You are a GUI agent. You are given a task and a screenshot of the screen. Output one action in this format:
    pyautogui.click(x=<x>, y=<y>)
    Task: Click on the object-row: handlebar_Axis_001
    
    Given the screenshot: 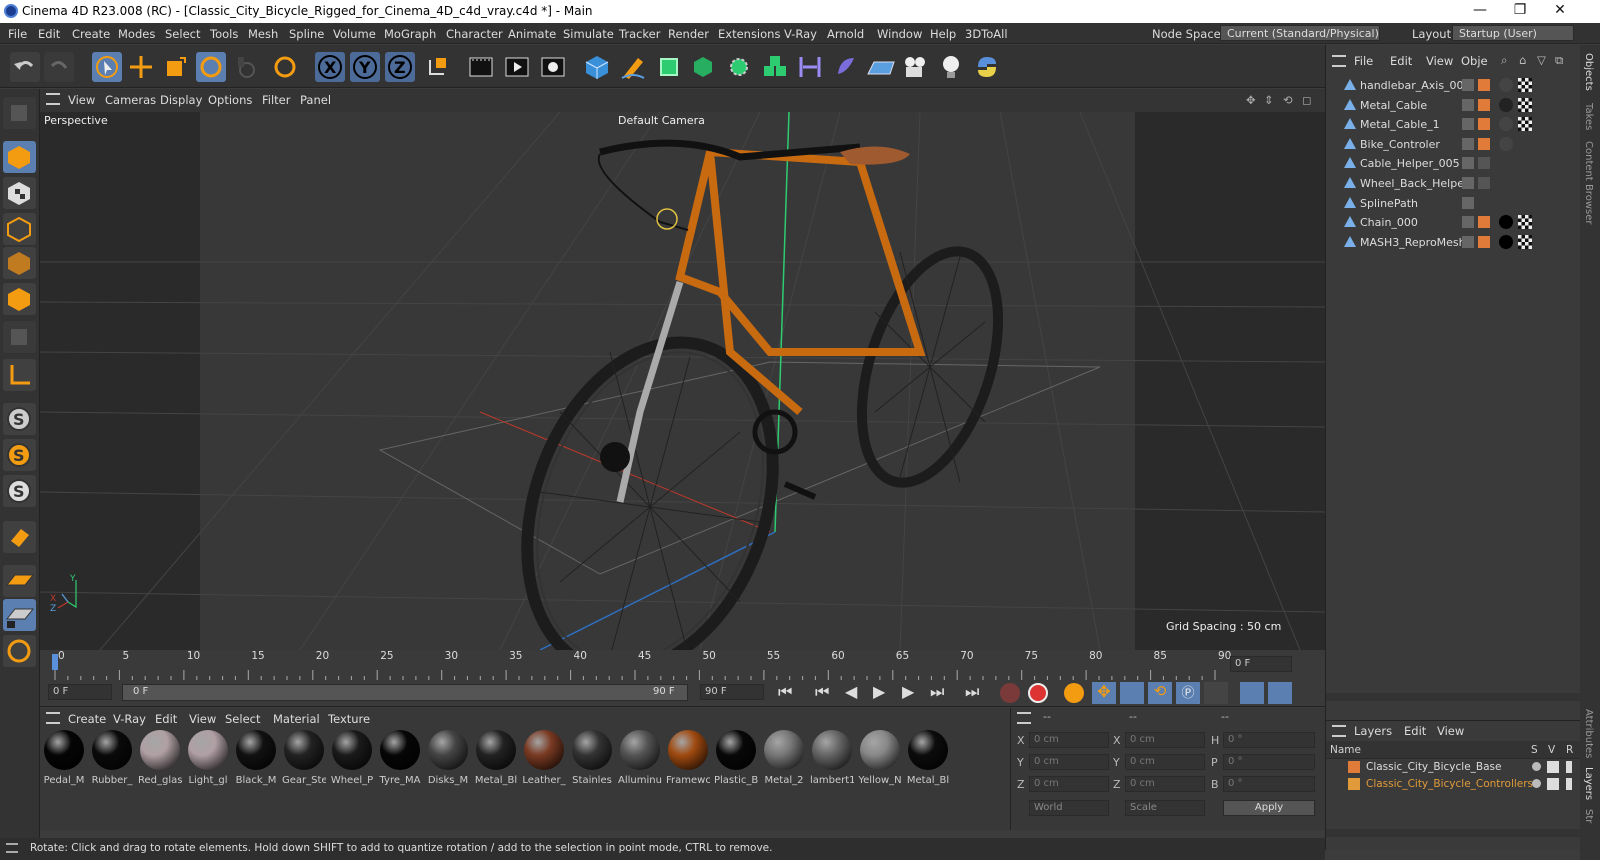 What is the action you would take?
    pyautogui.click(x=1453, y=85)
    